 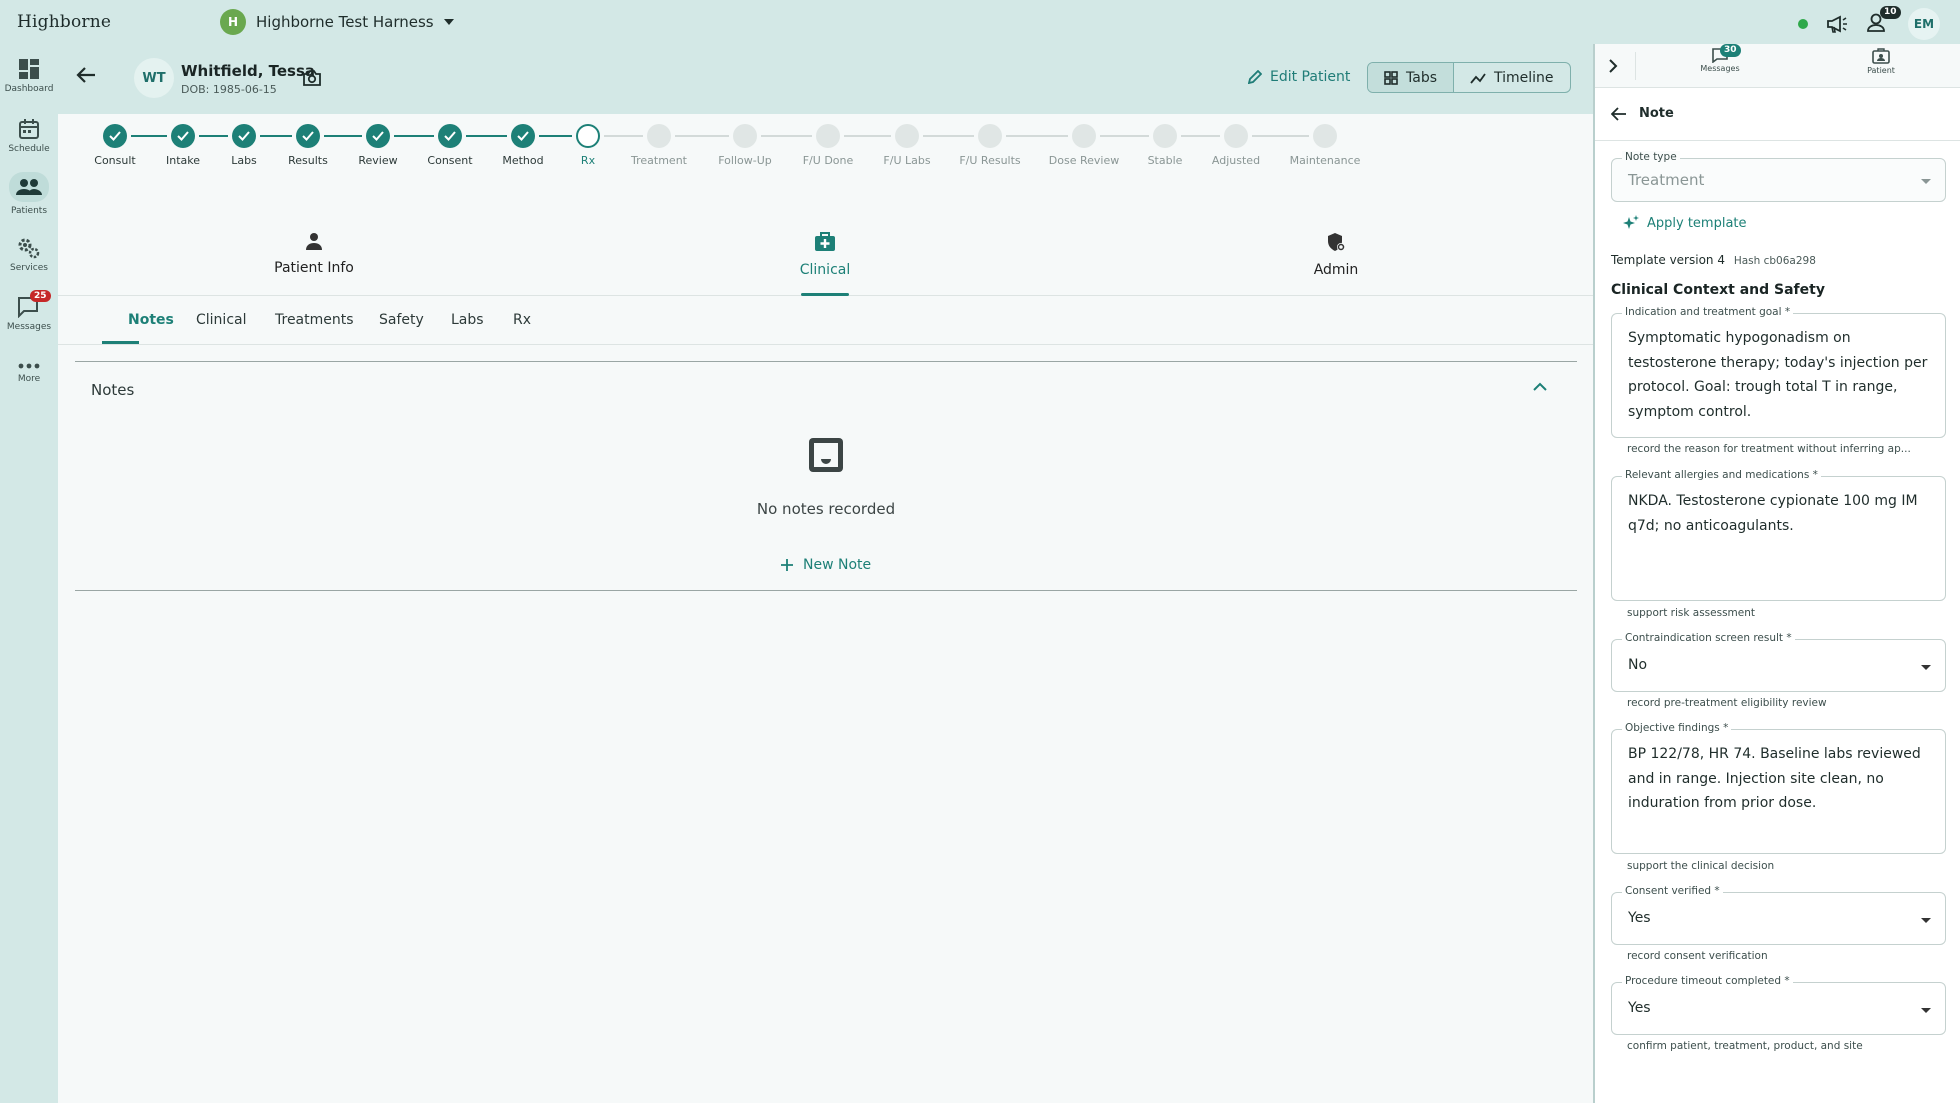 I want to click on nav-item-services: Services, so click(x=29, y=255).